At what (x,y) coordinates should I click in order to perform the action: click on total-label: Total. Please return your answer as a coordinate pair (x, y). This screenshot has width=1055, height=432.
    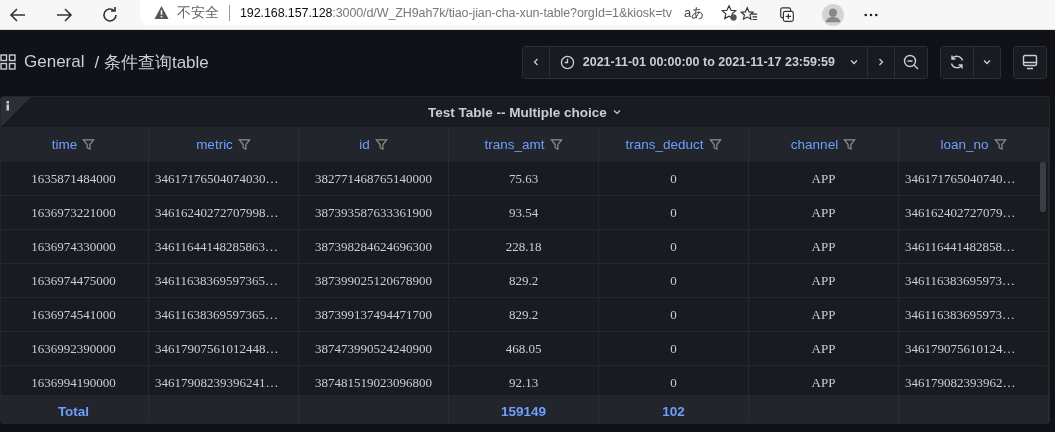
    Looking at the image, I should click on (73, 411).